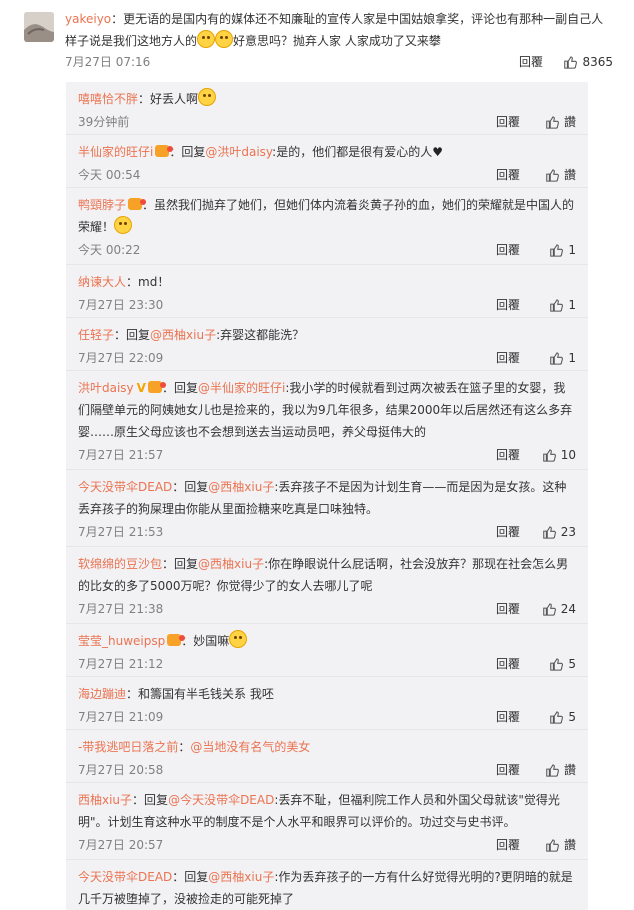 This screenshot has width=634, height=910. Describe the element at coordinates (109, 175) in the screenshot. I see `reply-time: 今天 00:54` at that location.